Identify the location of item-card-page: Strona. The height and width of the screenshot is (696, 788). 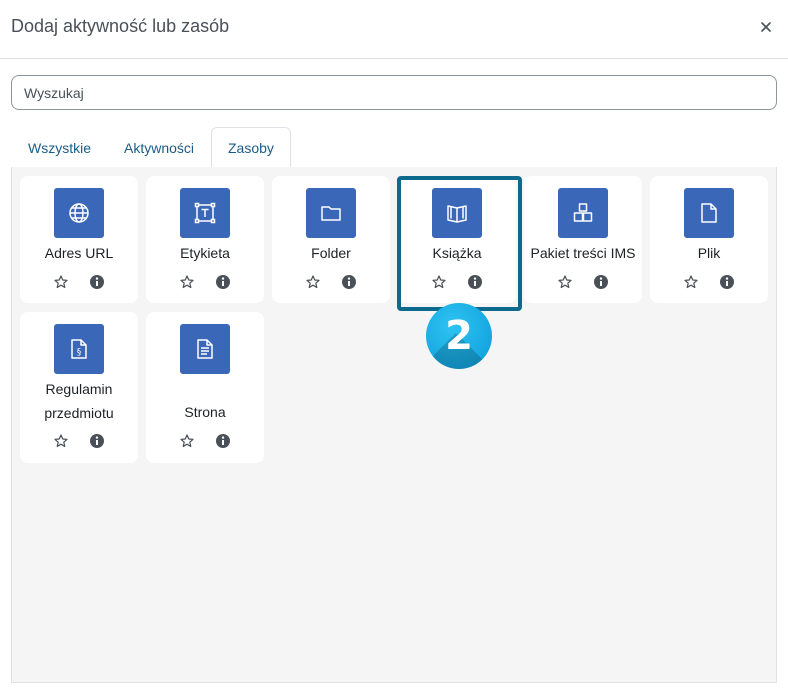
(205, 387).